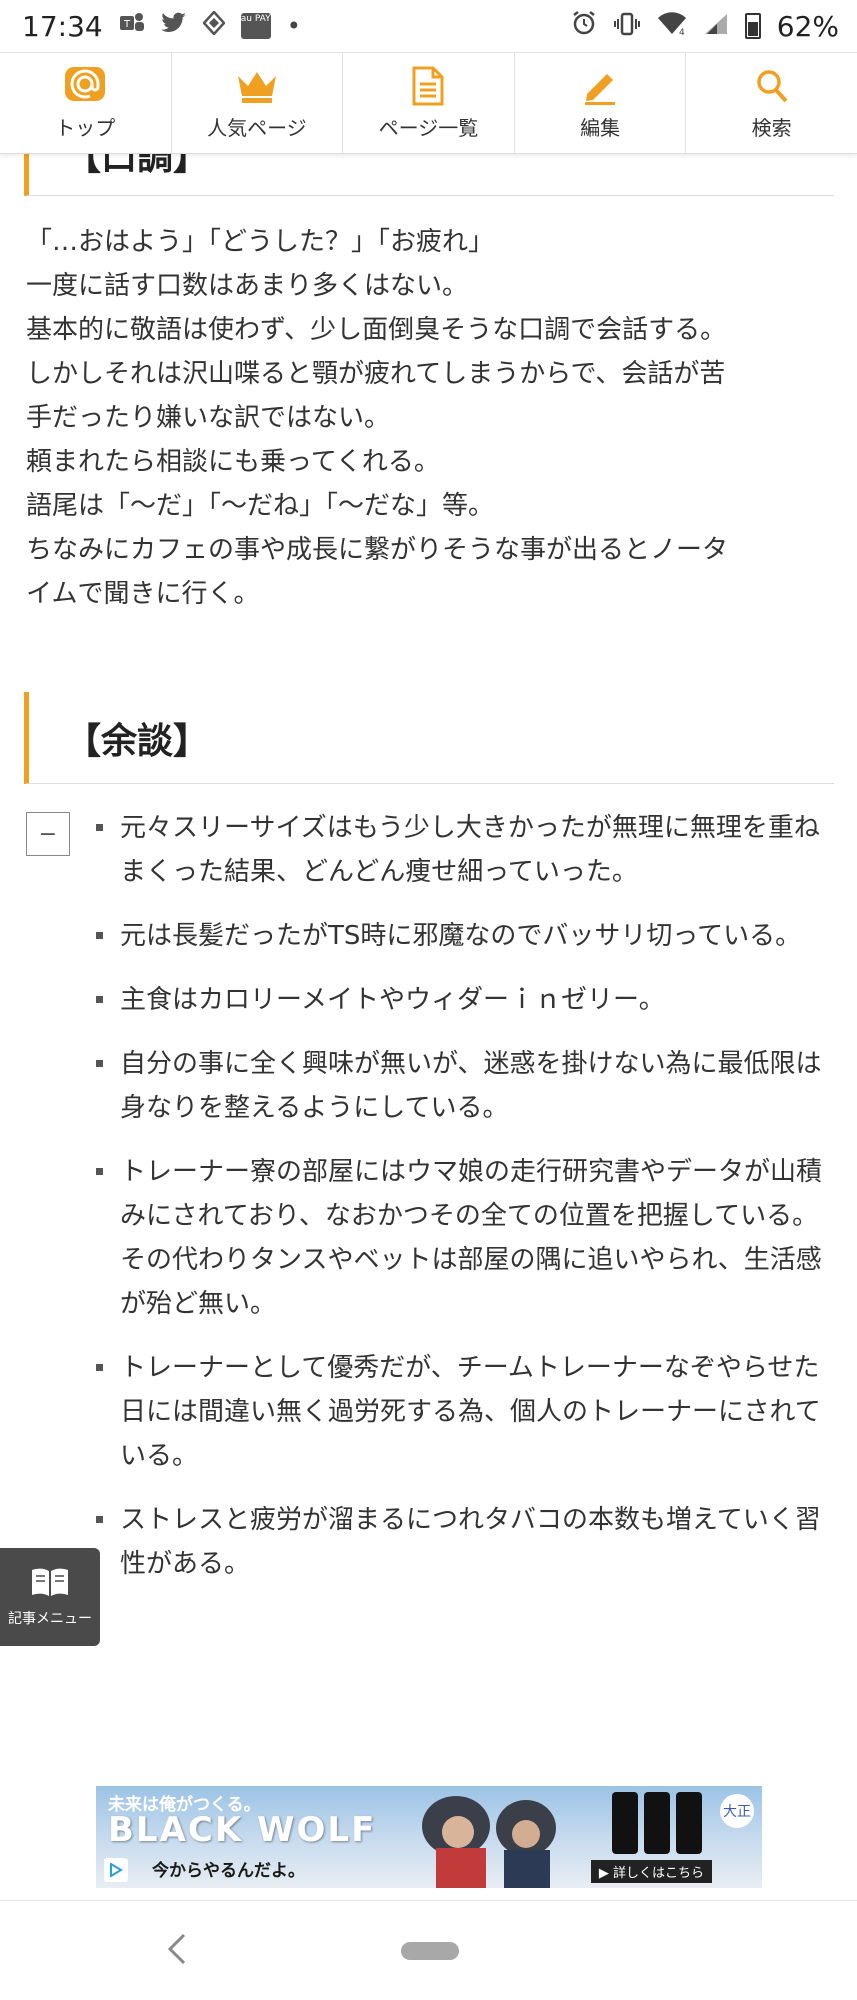  Describe the element at coordinates (132, 26) in the screenshot. I see `teams-icon: T` at that location.